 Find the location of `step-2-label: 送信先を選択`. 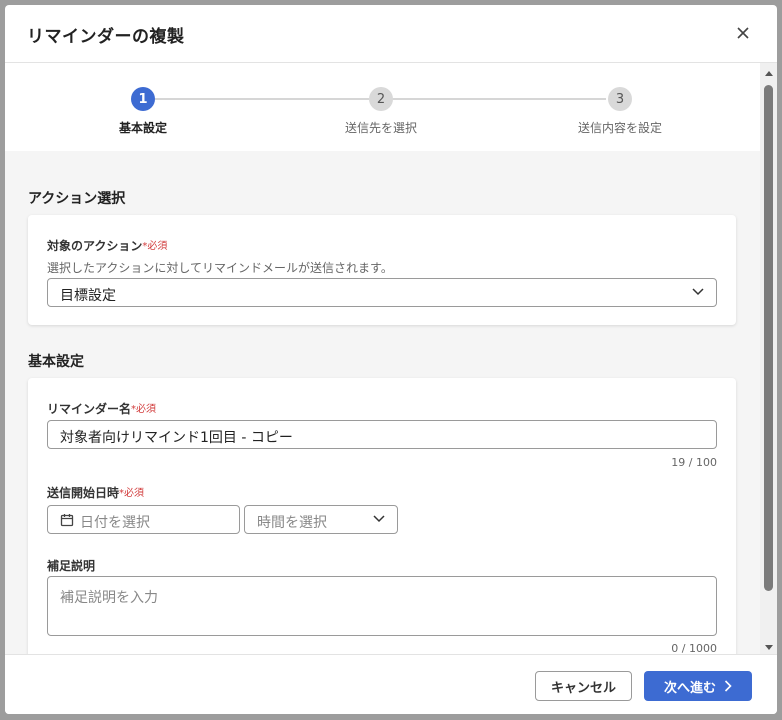

step-2-label: 送信先を選択 is located at coordinates (380, 128).